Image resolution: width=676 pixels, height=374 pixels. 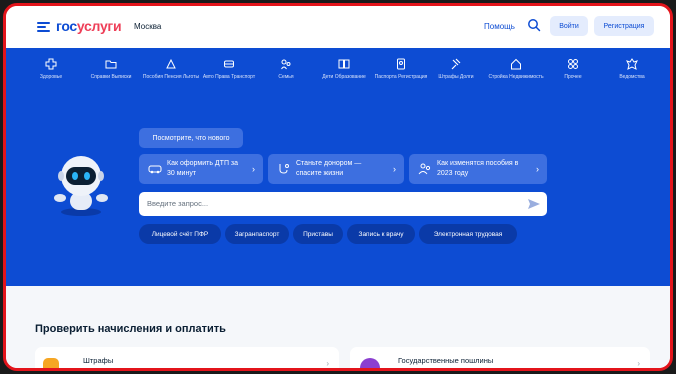 I want to click on category-health: Здоровье, so click(x=51, y=69).